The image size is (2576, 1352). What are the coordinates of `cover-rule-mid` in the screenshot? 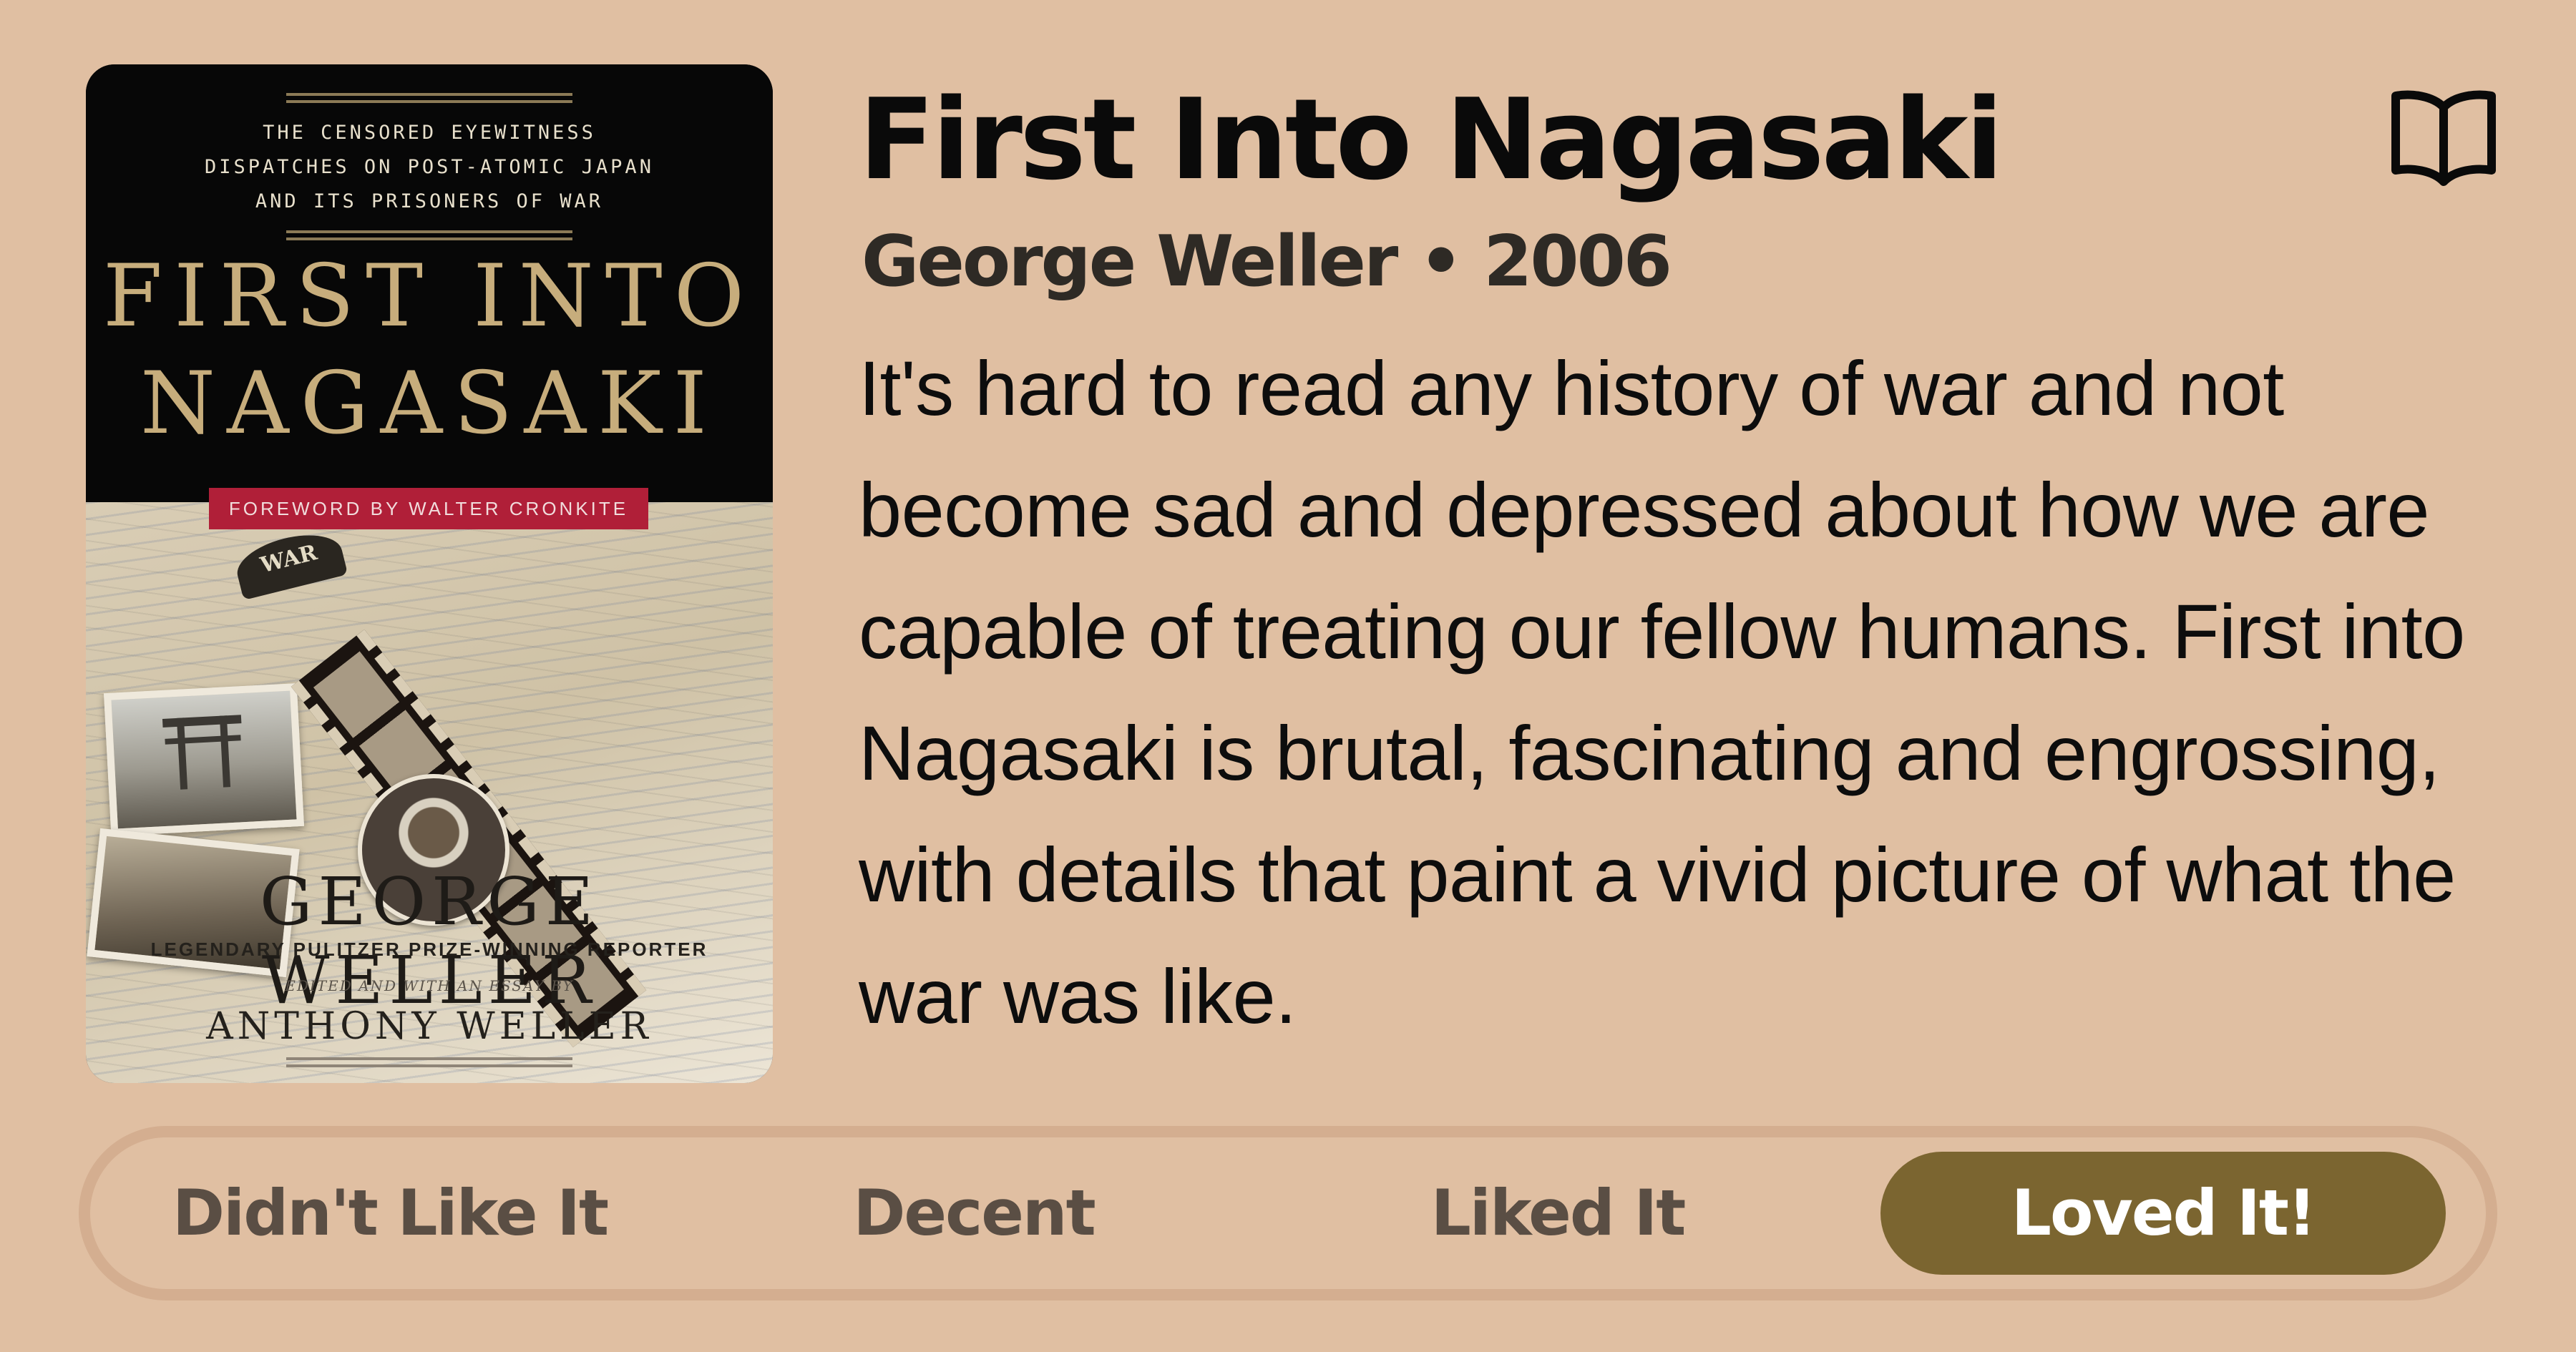 It's located at (429, 232).